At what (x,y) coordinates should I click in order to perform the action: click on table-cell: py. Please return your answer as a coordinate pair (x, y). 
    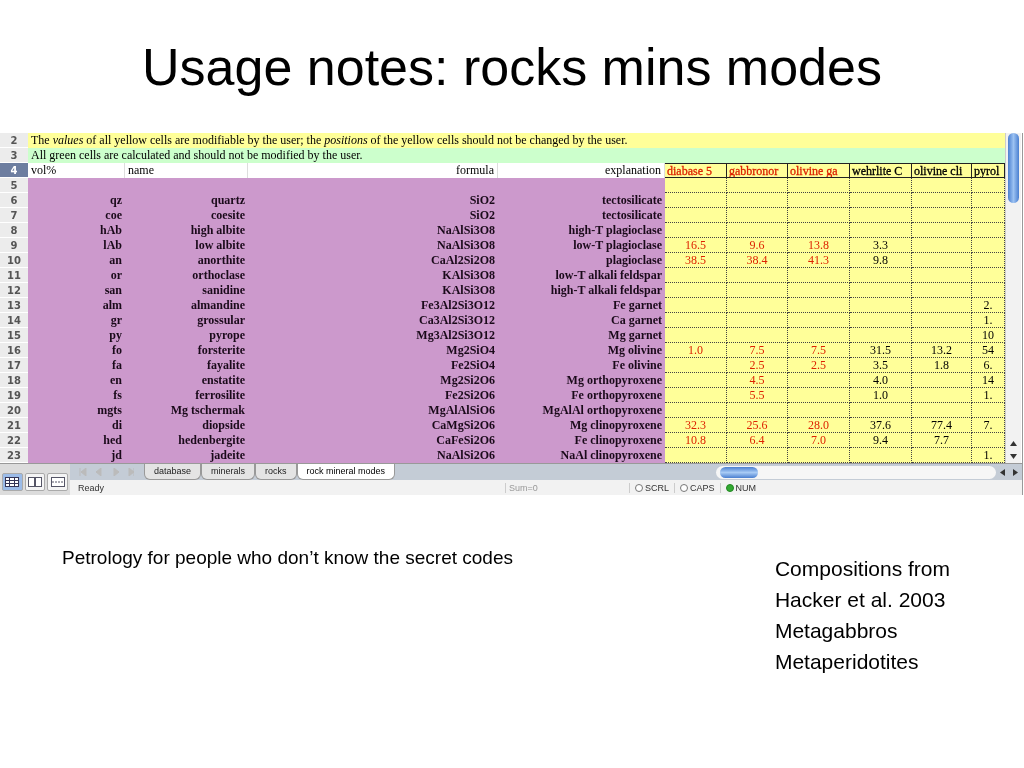
    Looking at the image, I should click on (76, 335).